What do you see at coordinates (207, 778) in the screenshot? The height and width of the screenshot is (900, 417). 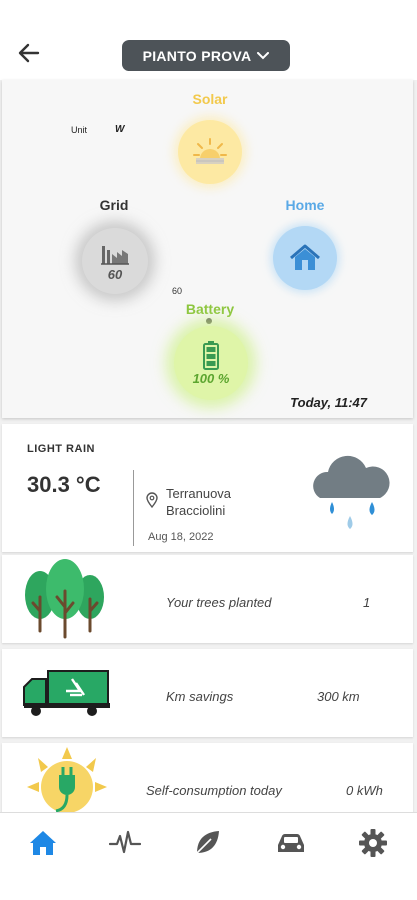 I see `self-consumption-card: Self-consumption today 0 kWh` at bounding box center [207, 778].